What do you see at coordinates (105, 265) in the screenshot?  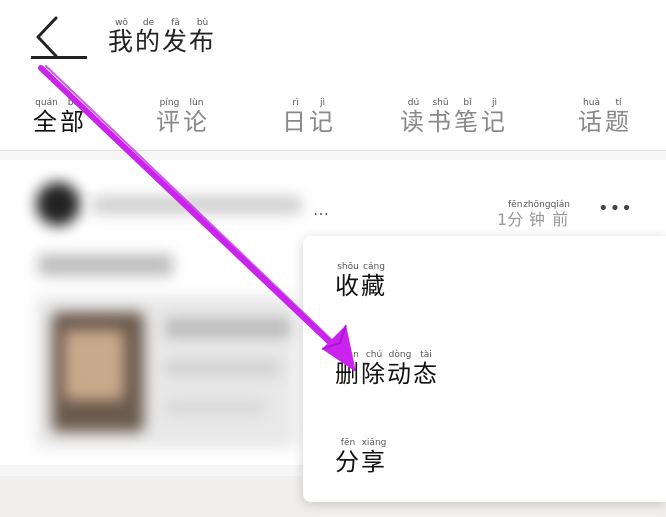 I see `post-text-blurred` at bounding box center [105, 265].